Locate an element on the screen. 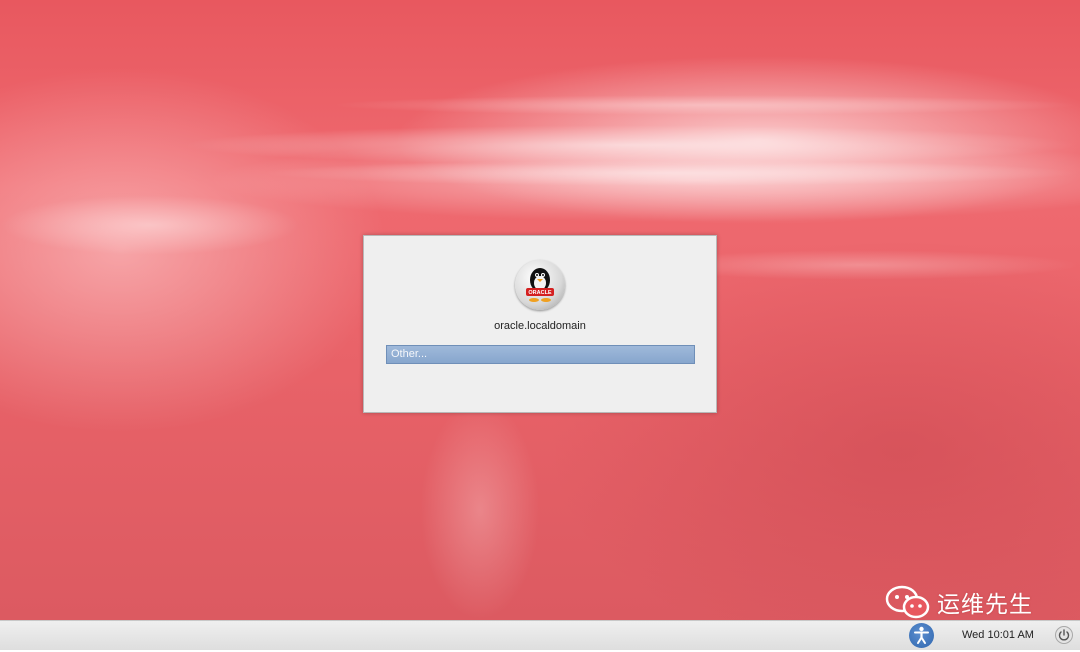 This screenshot has width=1080, height=652. power-button is located at coordinates (1064, 635).